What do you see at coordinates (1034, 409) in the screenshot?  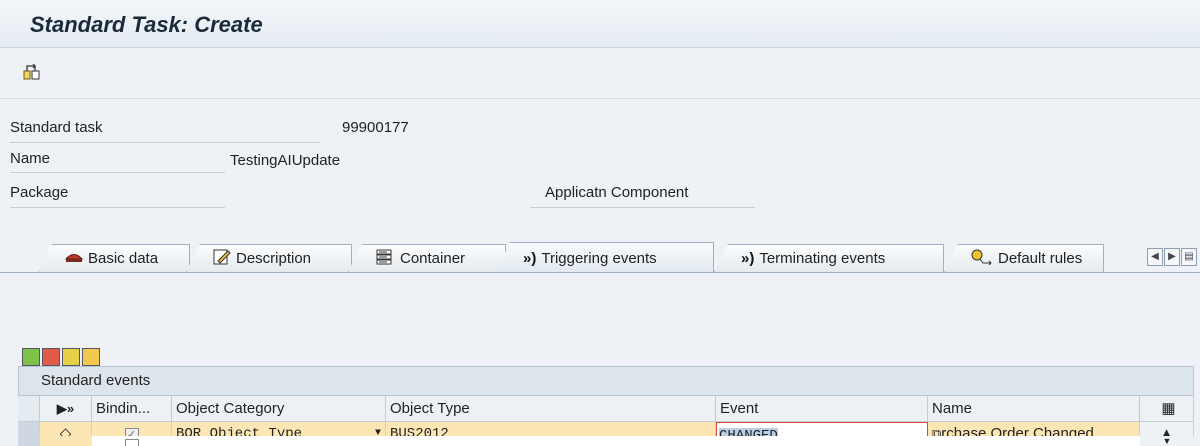 I see `column-header-name: Name` at bounding box center [1034, 409].